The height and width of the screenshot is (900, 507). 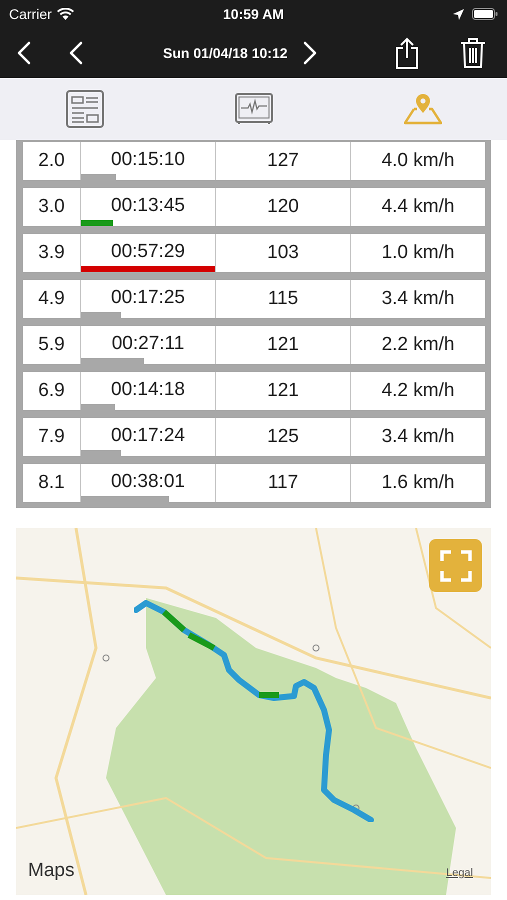 I want to click on table-cell-text: 00:17:24, so click(x=148, y=436).